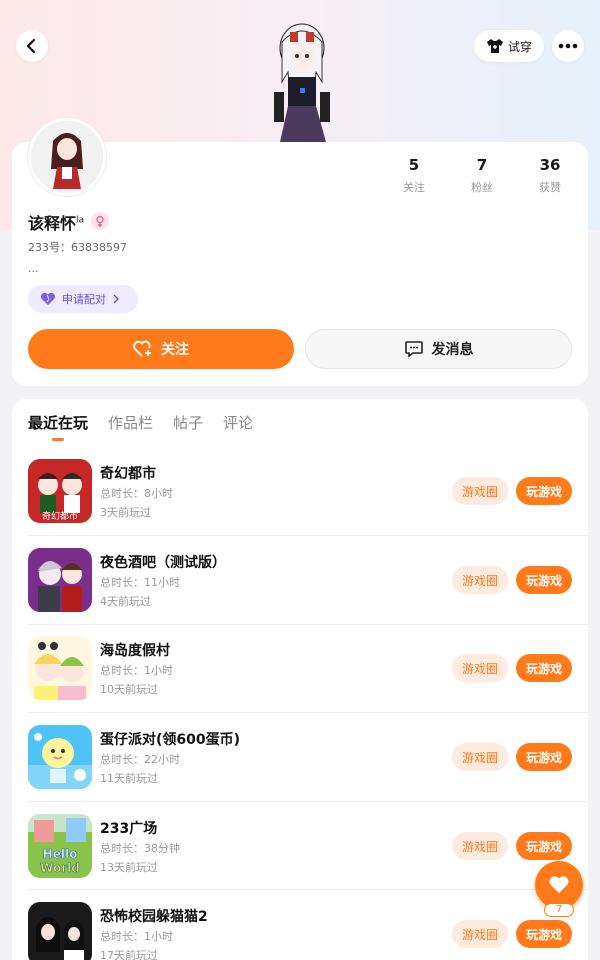 The height and width of the screenshot is (960, 600). I want to click on game-last-played: 13天前玩过, so click(129, 867).